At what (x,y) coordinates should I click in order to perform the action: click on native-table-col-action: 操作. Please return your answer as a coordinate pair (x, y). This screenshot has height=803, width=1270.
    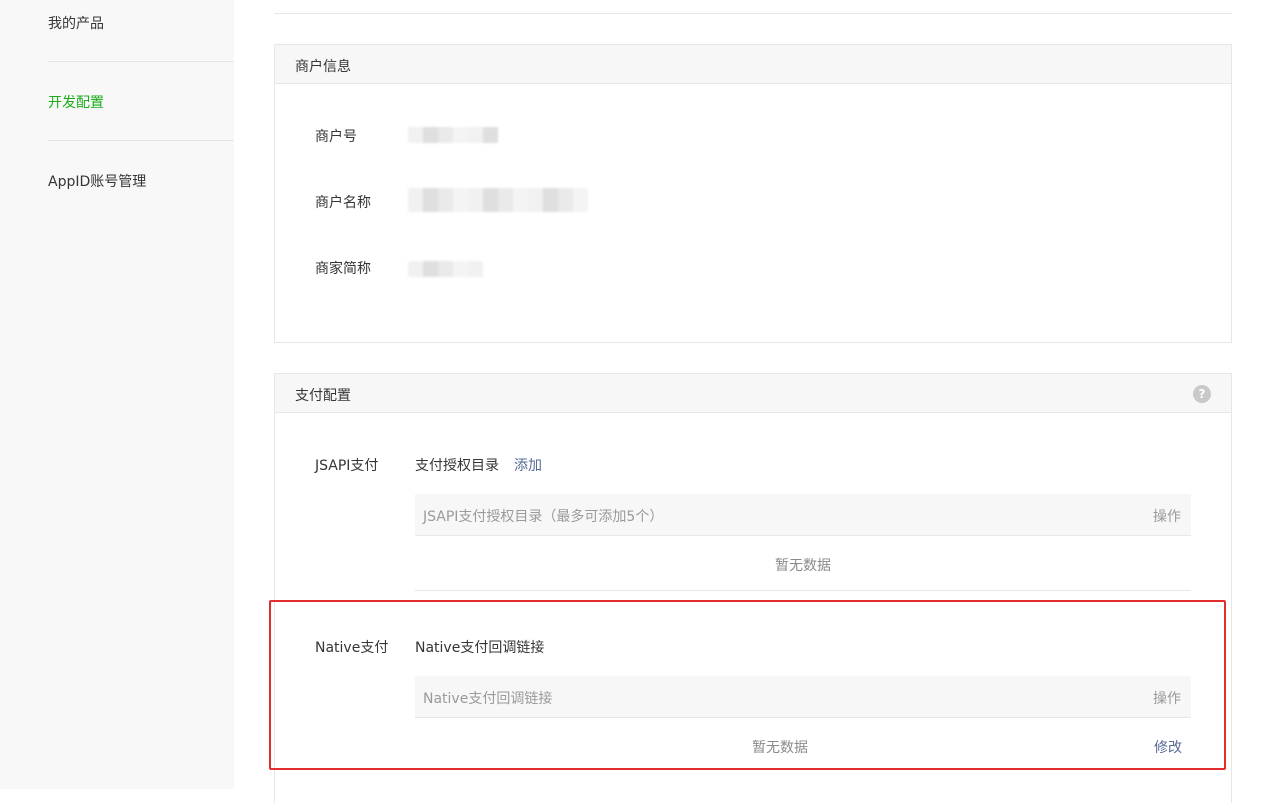
    Looking at the image, I should click on (1167, 699).